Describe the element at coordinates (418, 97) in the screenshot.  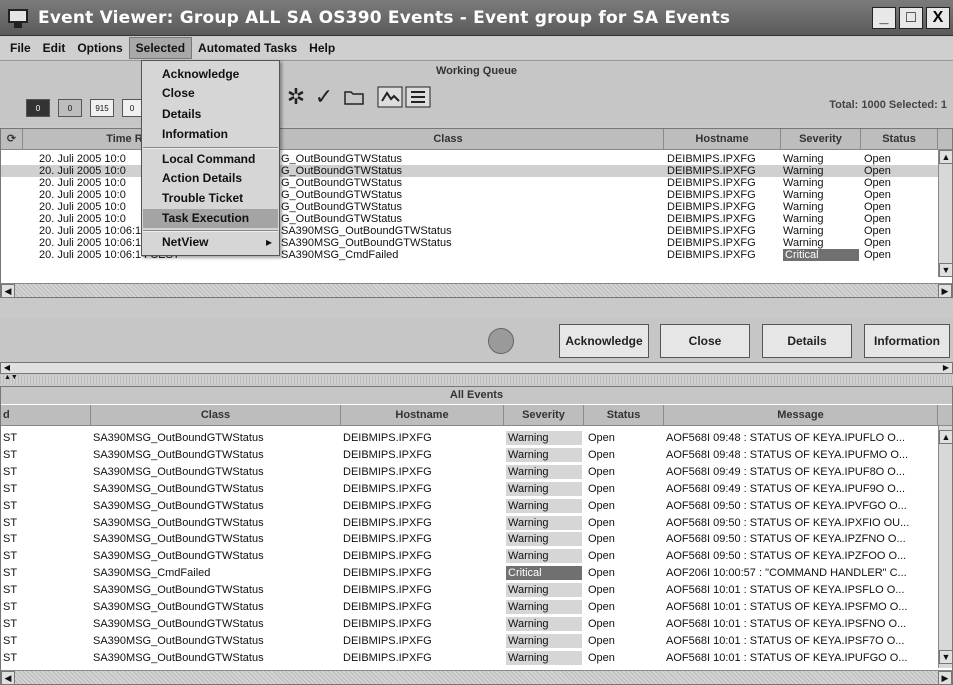
I see `close-event-icon` at that location.